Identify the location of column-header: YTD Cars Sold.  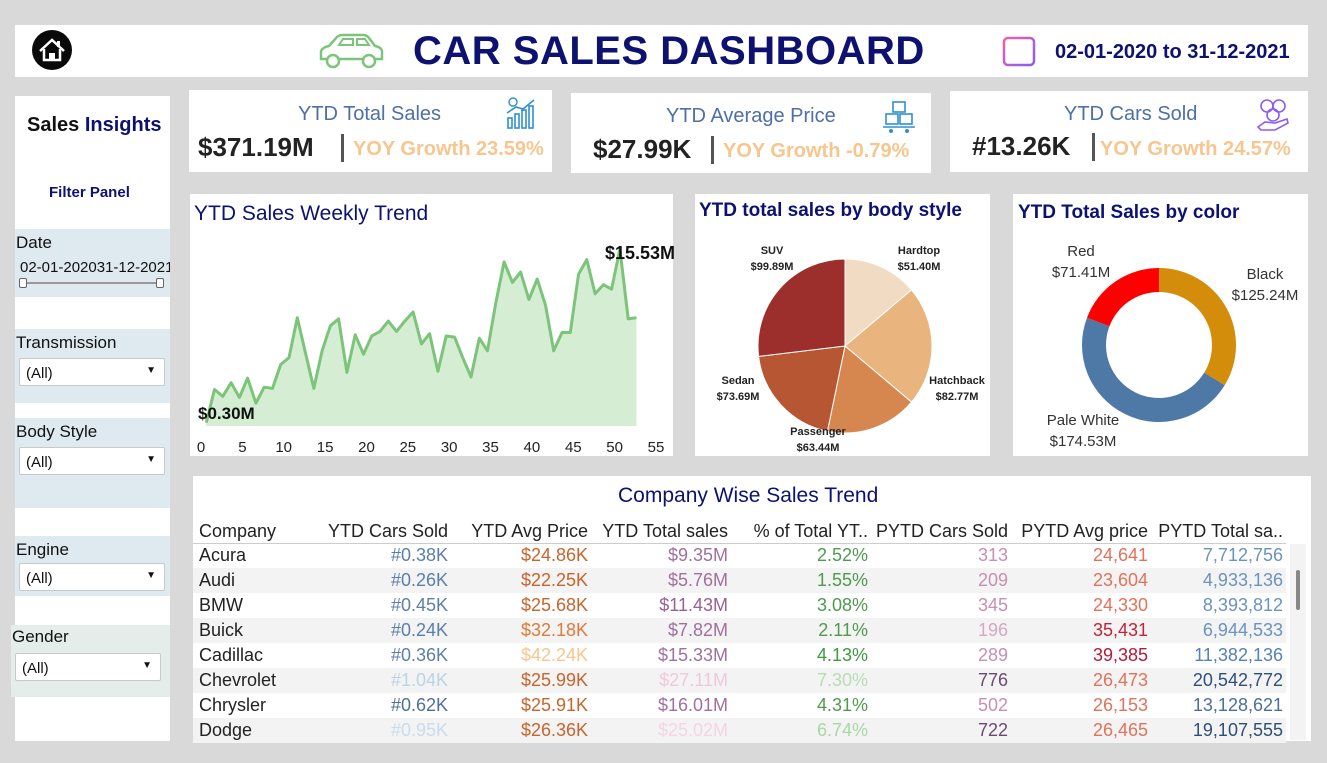
(382, 532).